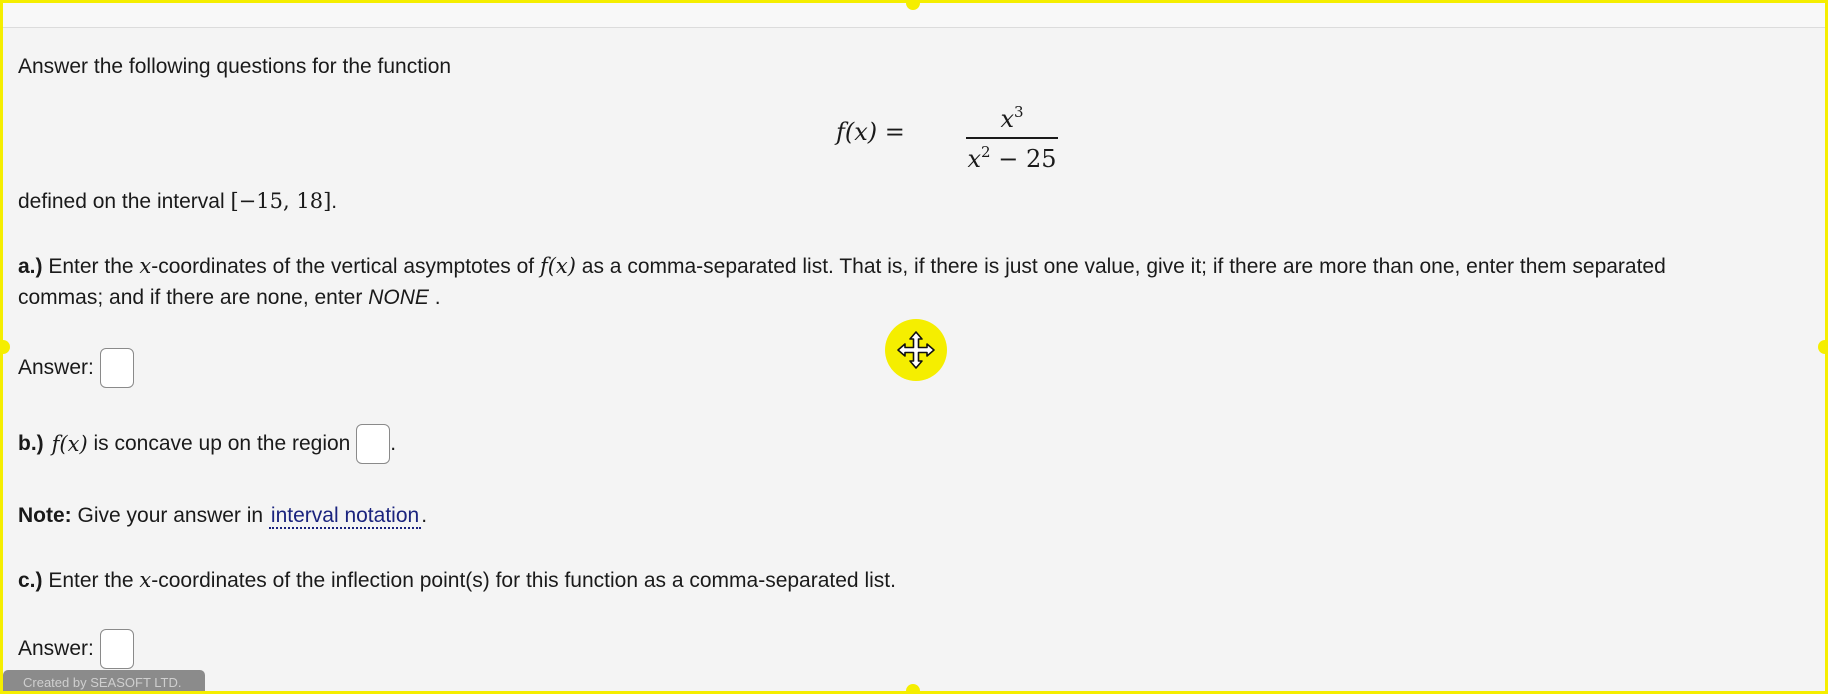 The image size is (1828, 694). I want to click on part-a-answer-label: Answer:, so click(56, 367).